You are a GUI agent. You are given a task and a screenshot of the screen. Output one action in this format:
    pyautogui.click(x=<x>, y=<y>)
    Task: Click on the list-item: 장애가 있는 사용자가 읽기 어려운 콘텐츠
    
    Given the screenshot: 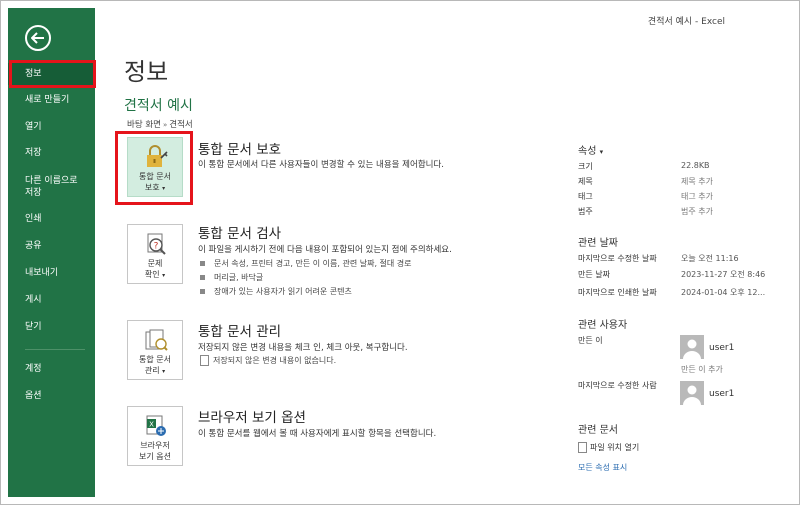 What is the action you would take?
    pyautogui.click(x=276, y=291)
    